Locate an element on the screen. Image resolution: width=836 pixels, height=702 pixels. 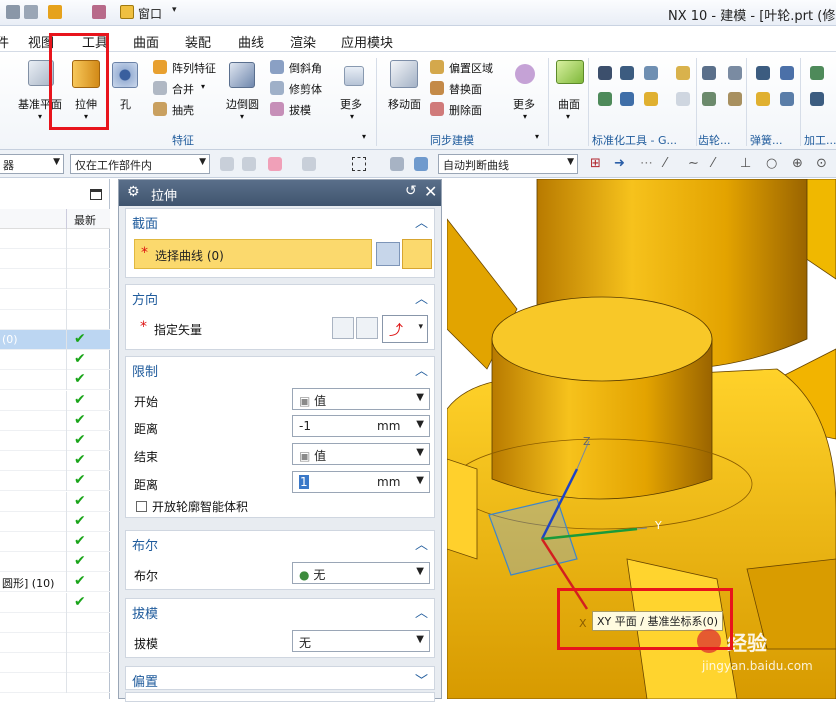
limits-header: 限制 ︿ is located at coordinates (280, 369).